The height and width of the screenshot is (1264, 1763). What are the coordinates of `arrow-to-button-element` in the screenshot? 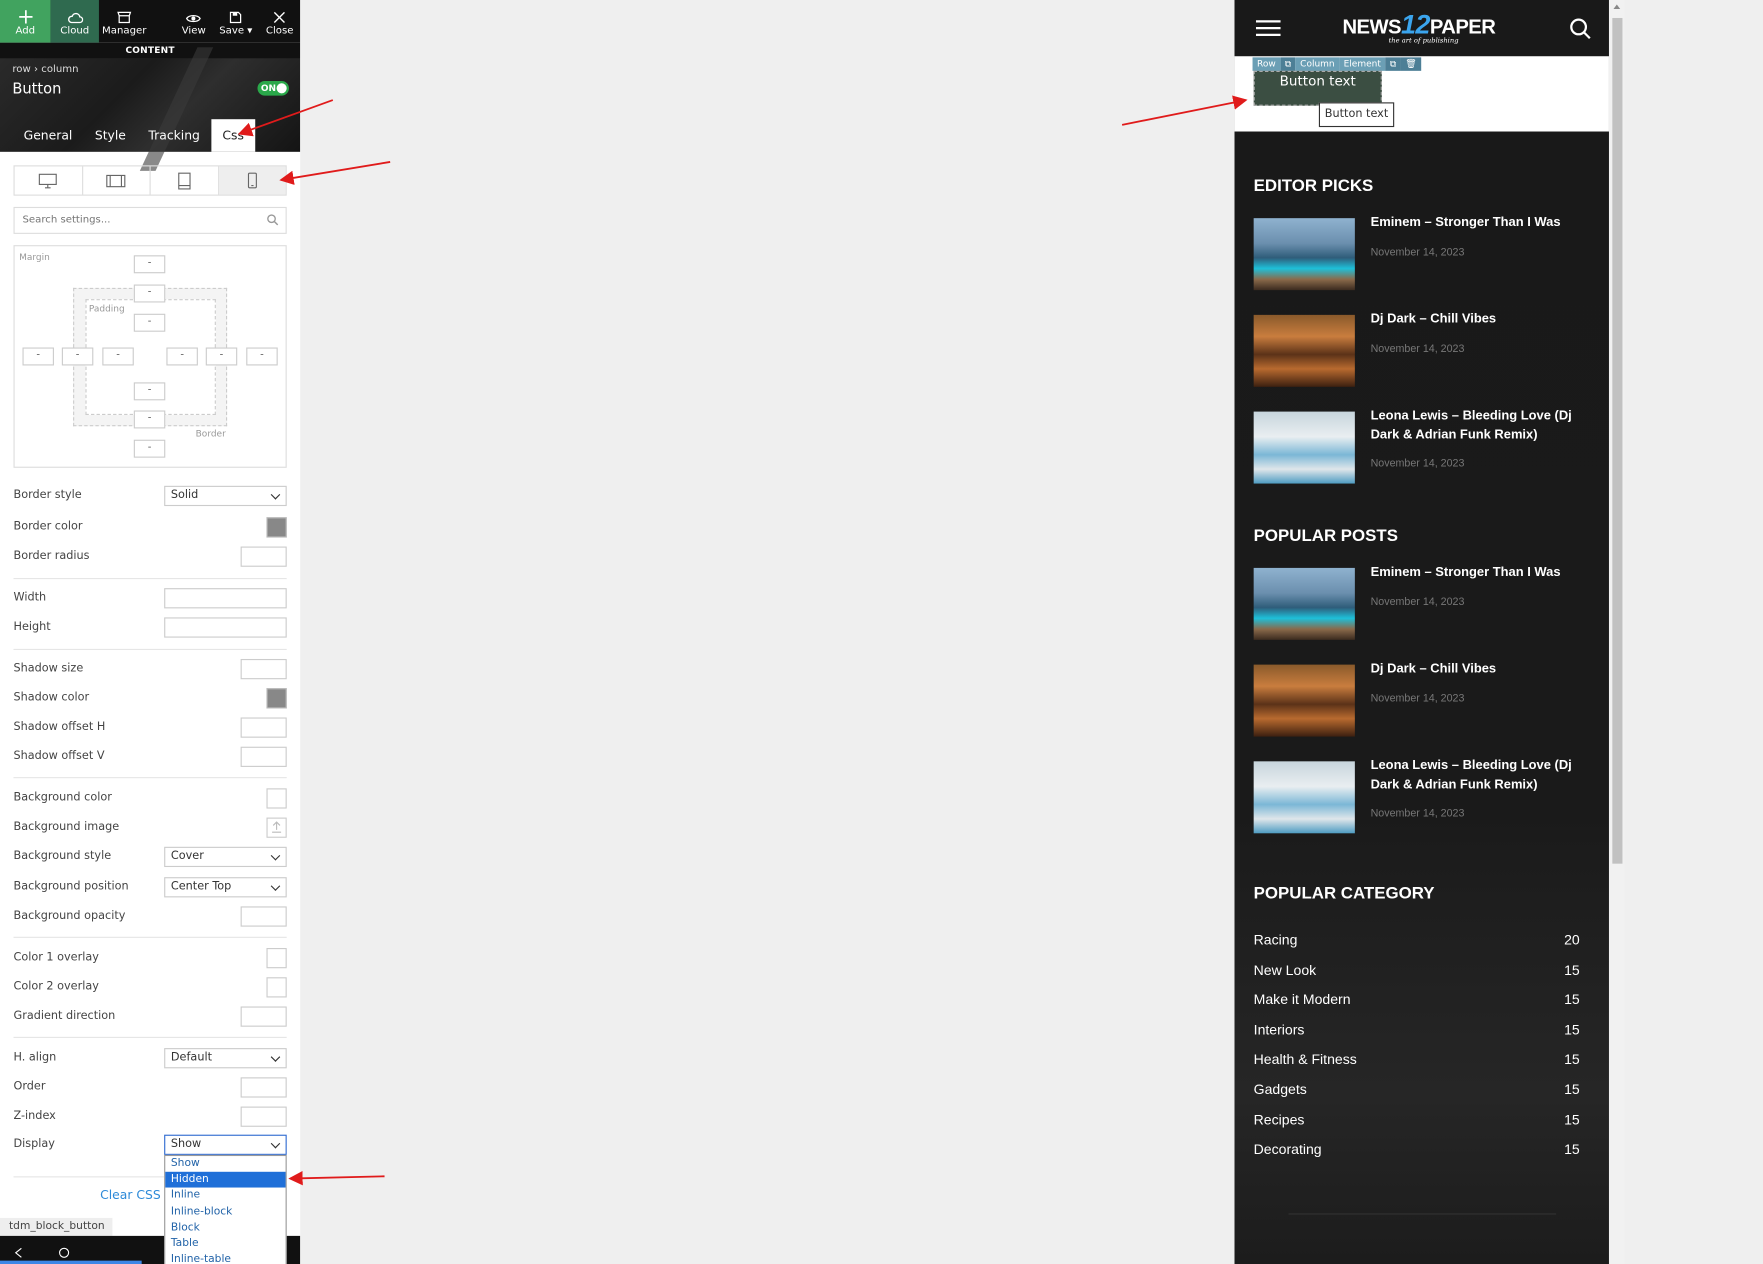 It's located at (1184, 110).